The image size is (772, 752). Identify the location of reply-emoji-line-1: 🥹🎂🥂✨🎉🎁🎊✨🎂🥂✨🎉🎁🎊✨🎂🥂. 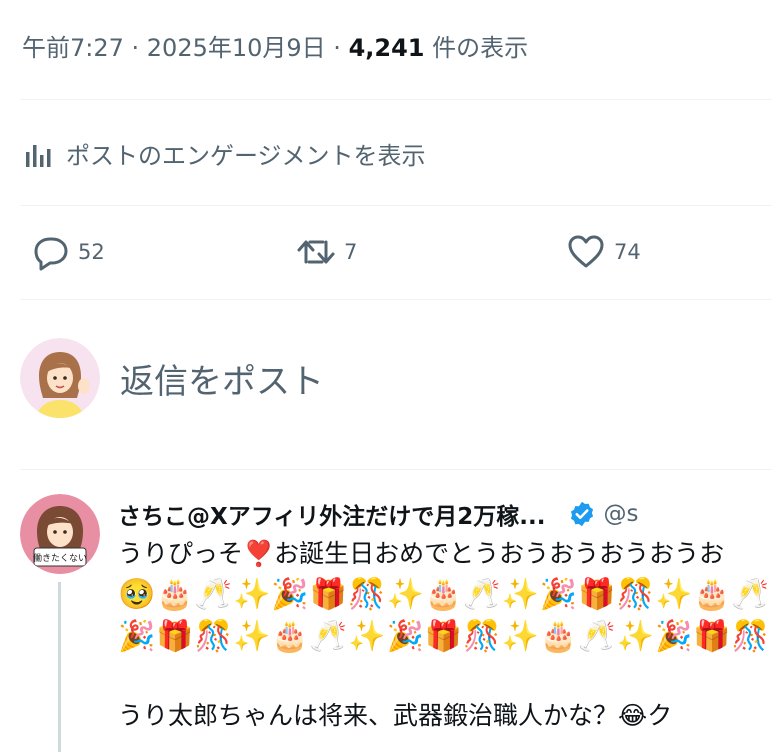
(444, 594).